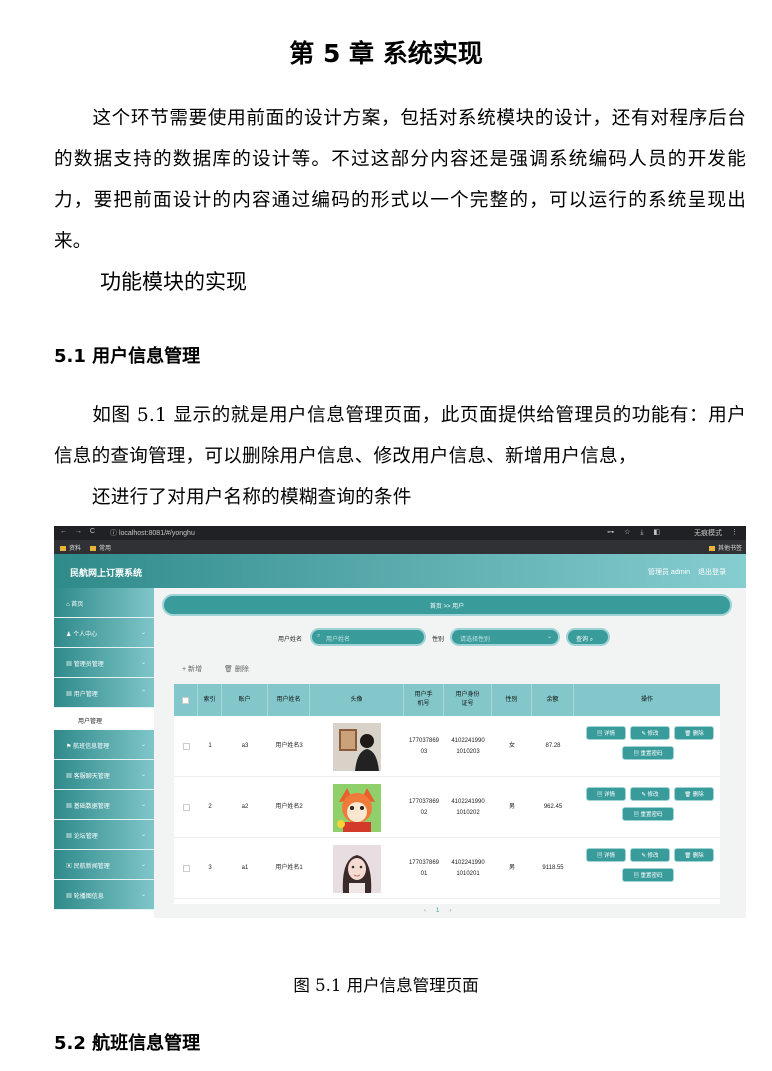 The width and height of the screenshot is (772, 1071). I want to click on folder-icon, so click(93, 548).